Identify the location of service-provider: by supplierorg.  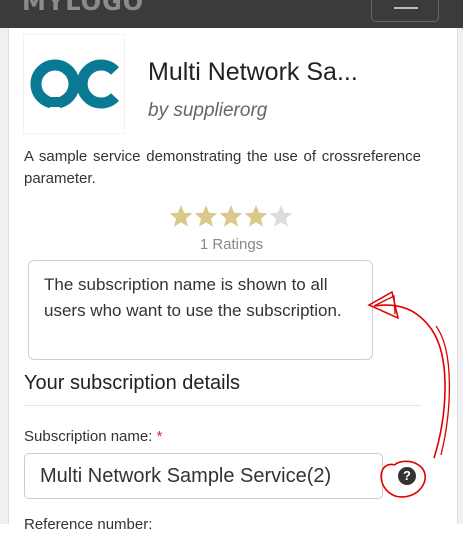
(208, 110).